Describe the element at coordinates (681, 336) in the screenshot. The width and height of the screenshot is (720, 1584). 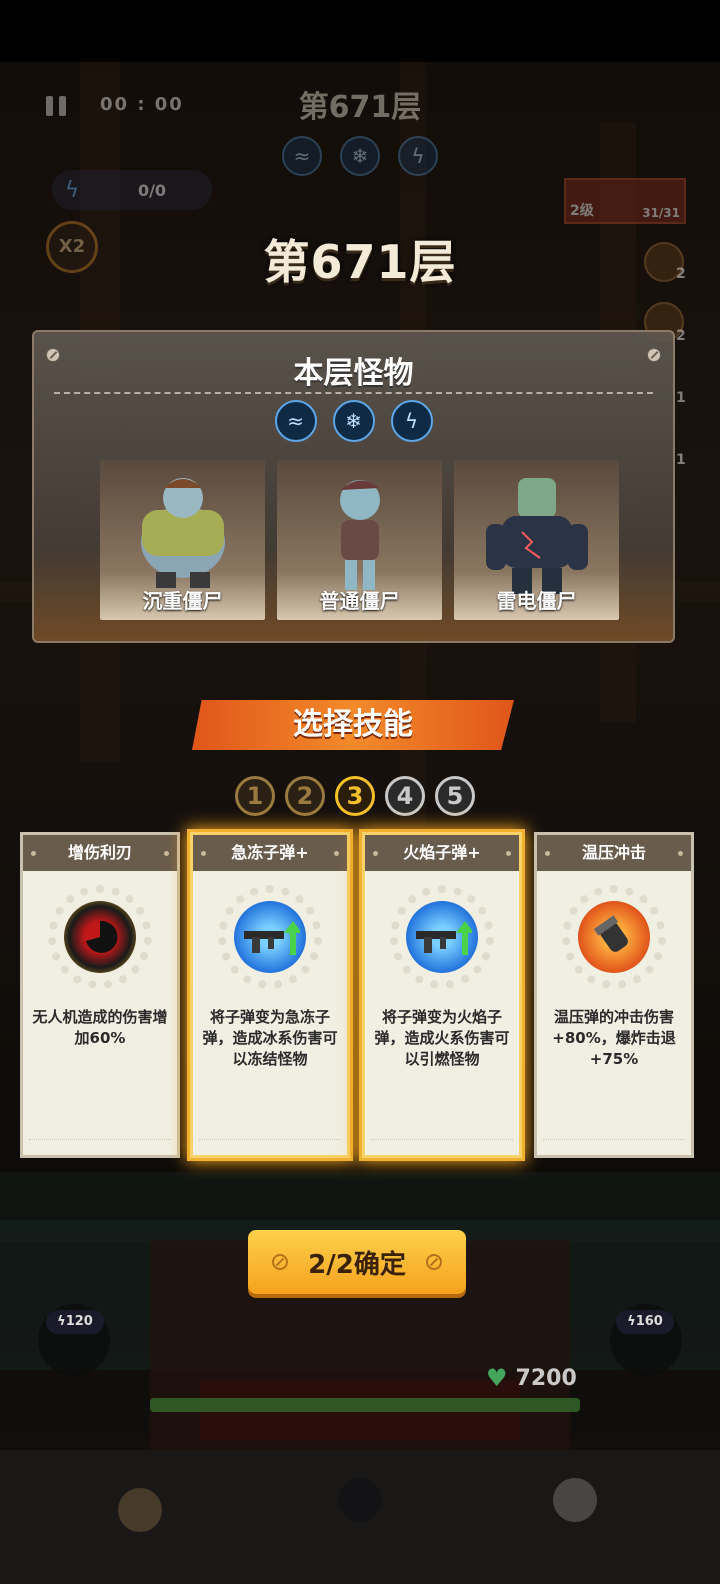
I see `side-skill-count: 2` at that location.